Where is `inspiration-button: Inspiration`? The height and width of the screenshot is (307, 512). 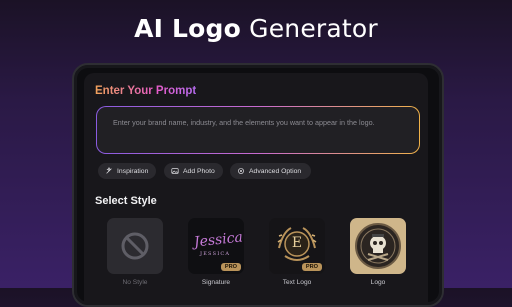
inspiration-button: Inspiration is located at coordinates (127, 171).